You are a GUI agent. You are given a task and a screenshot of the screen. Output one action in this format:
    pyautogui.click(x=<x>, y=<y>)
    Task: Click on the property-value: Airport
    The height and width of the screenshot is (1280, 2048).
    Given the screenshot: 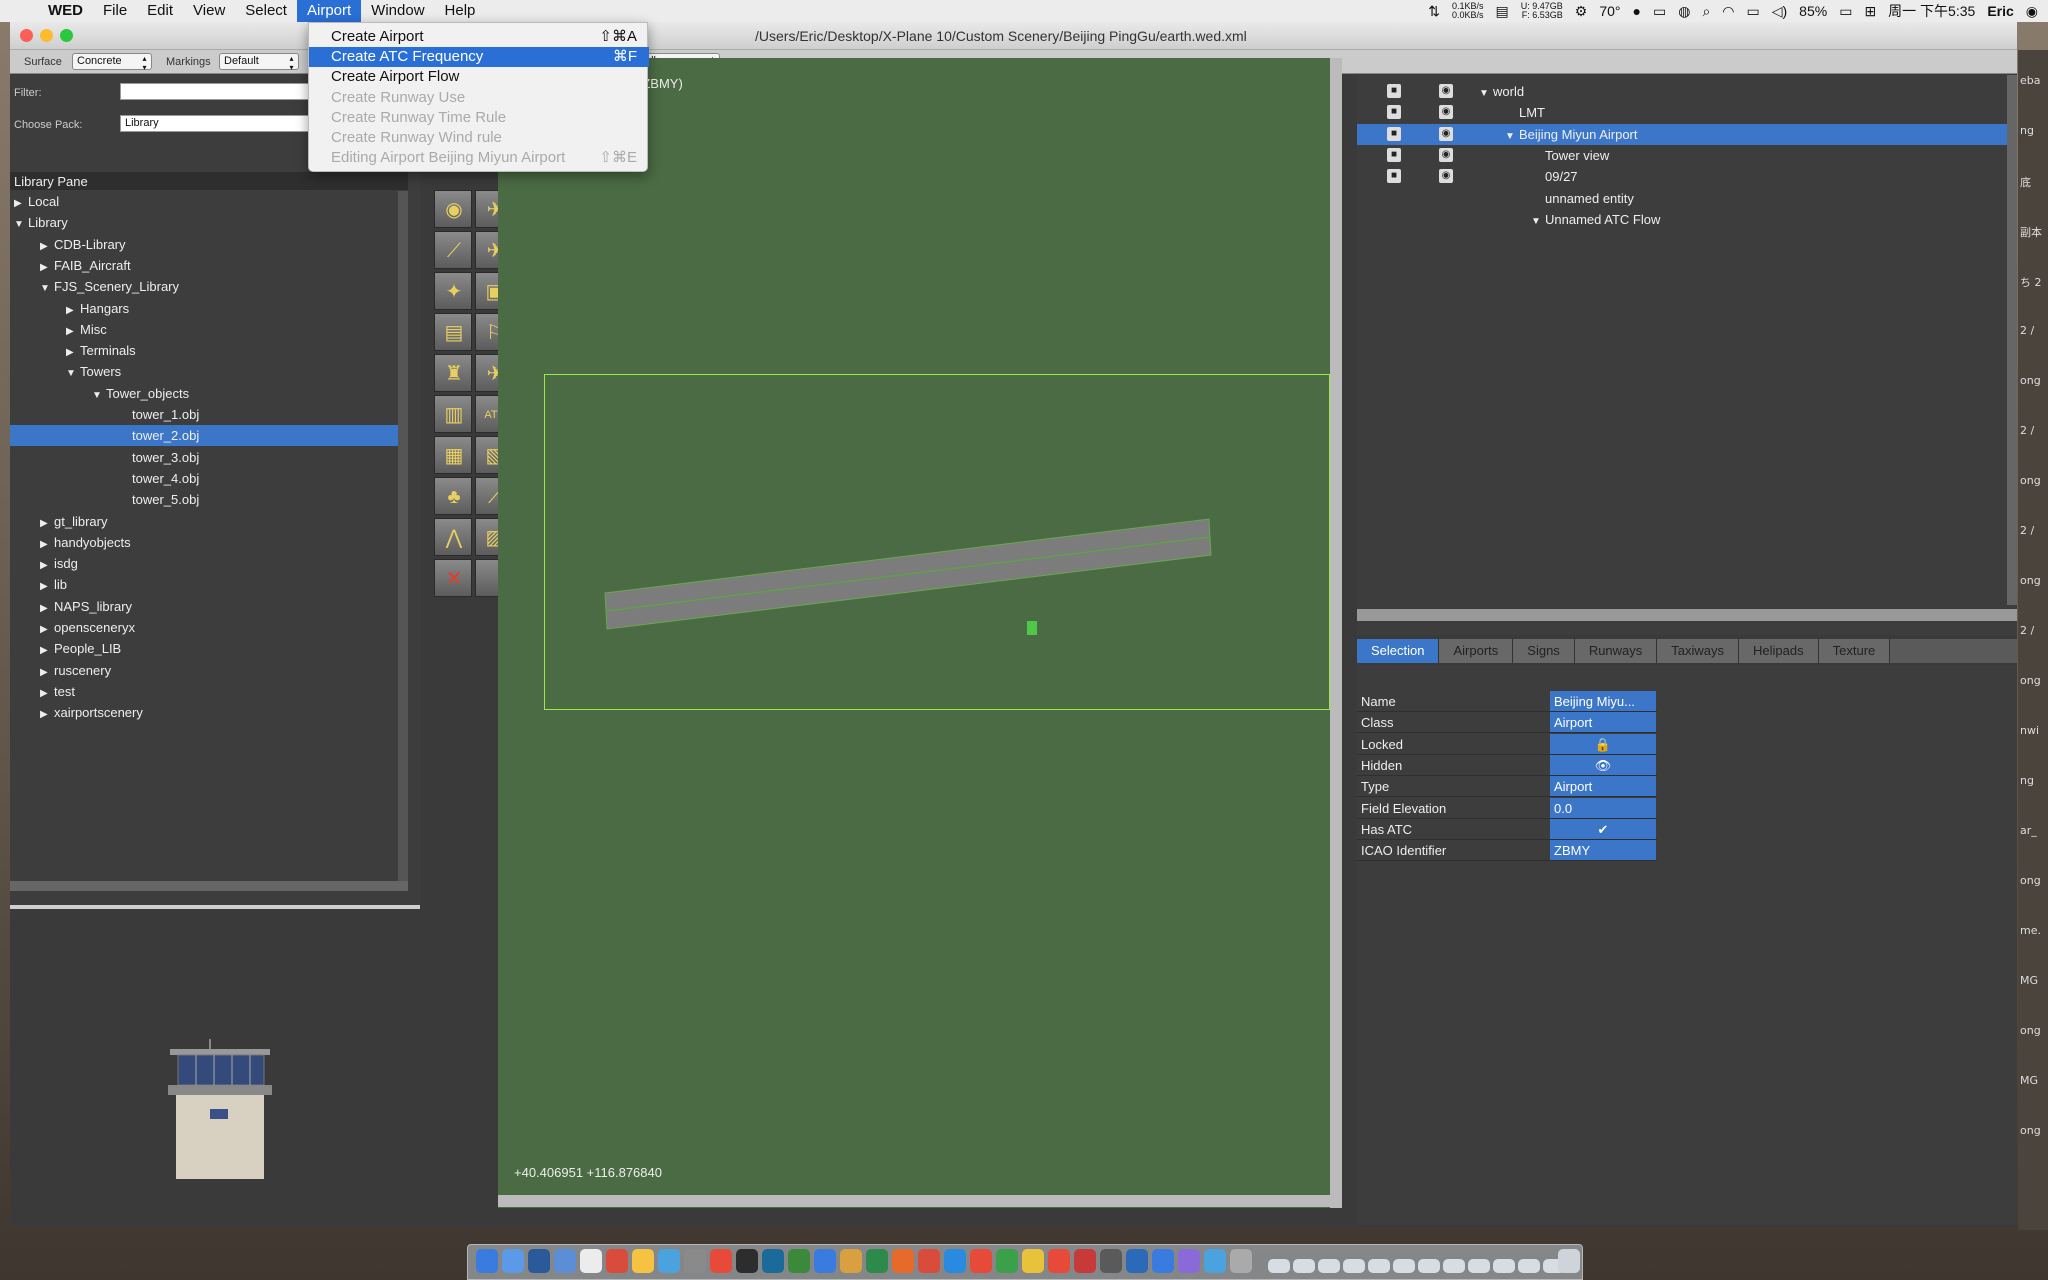 What is the action you would take?
    pyautogui.click(x=1603, y=722)
    